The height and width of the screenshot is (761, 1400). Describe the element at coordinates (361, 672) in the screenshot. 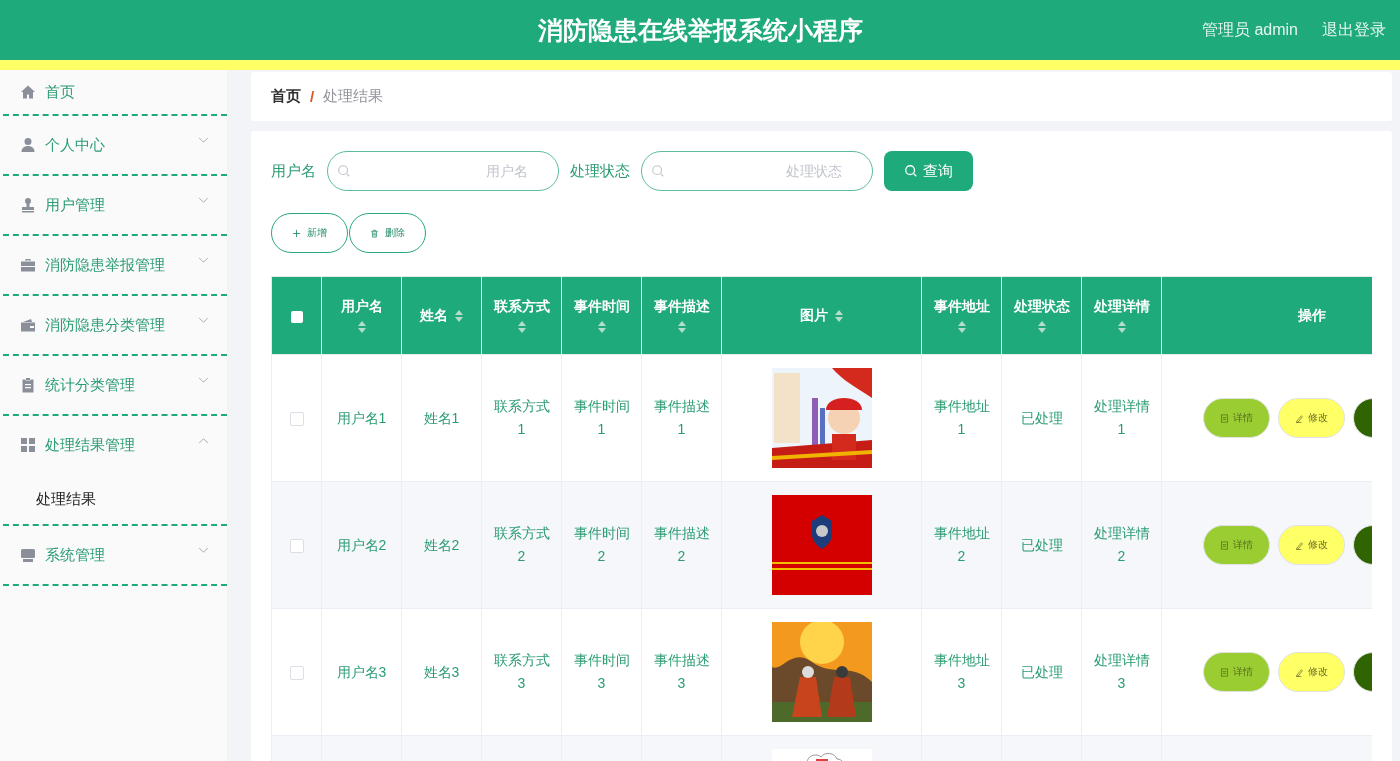

I see `table-cell-text: 用户名3` at that location.